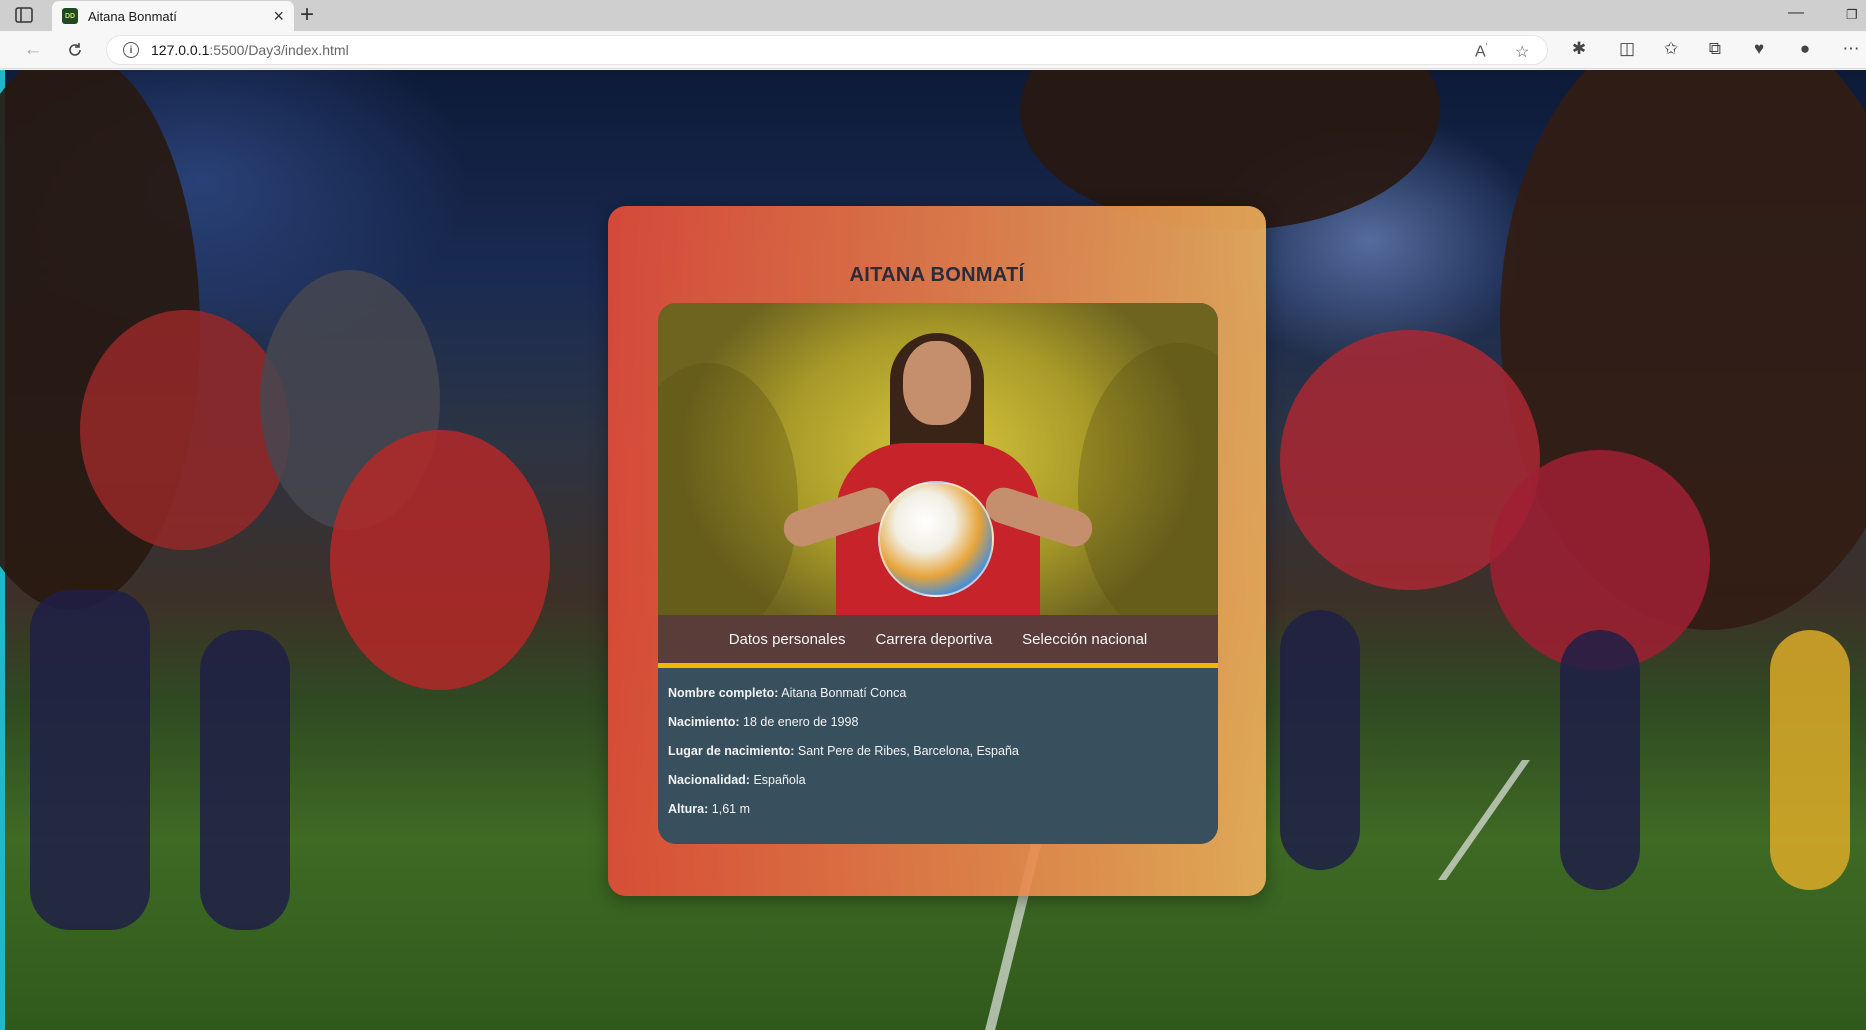 The height and width of the screenshot is (1030, 1866). What do you see at coordinates (801, 722) in the screenshot?
I see `field-value: 18 de enero de 1998` at bounding box center [801, 722].